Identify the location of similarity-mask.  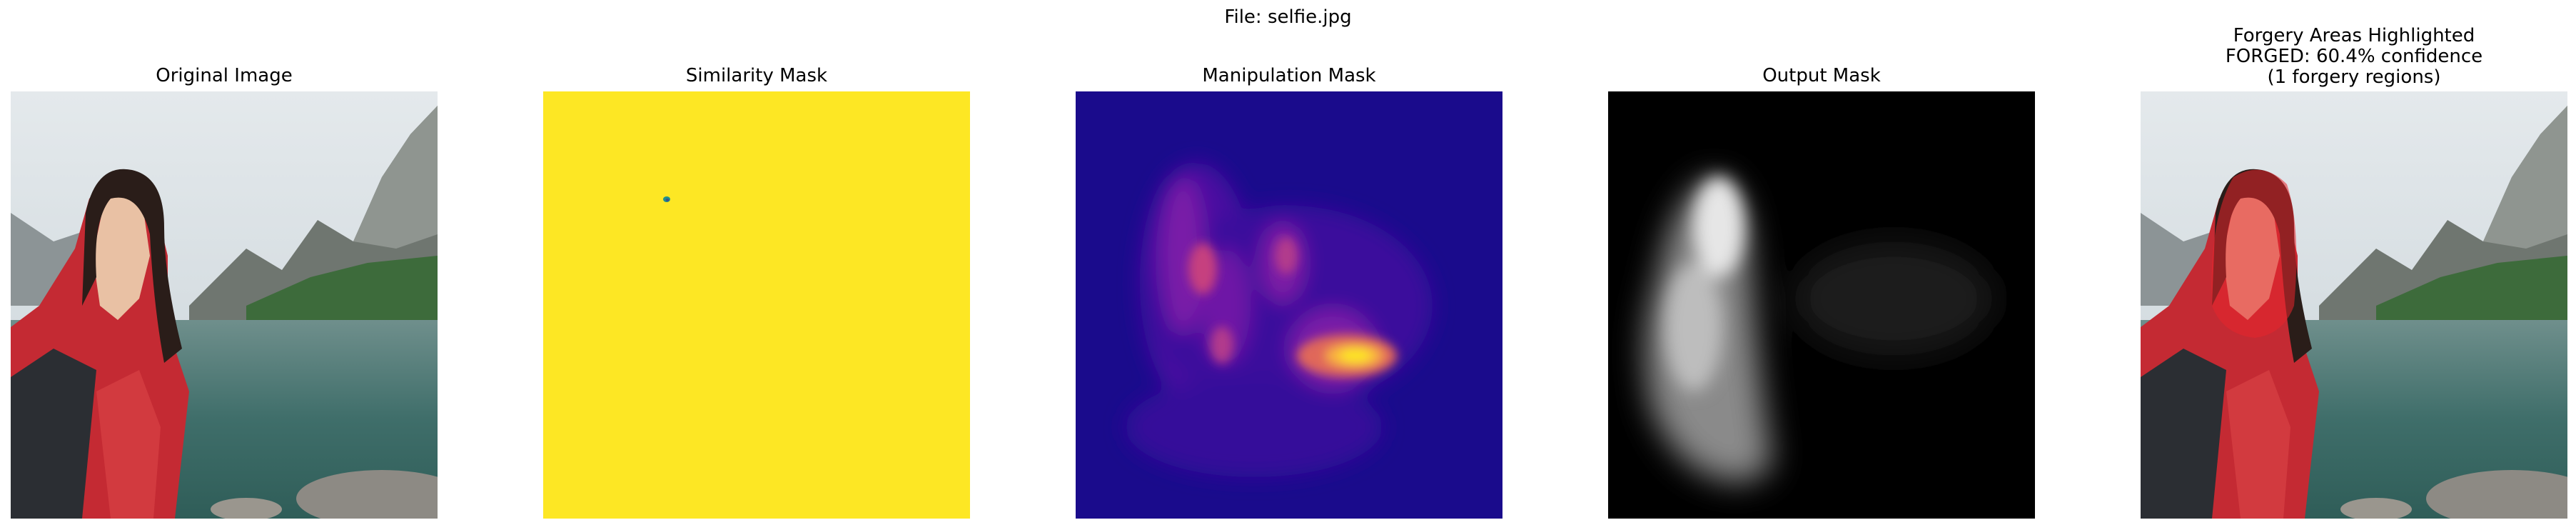
(756, 305).